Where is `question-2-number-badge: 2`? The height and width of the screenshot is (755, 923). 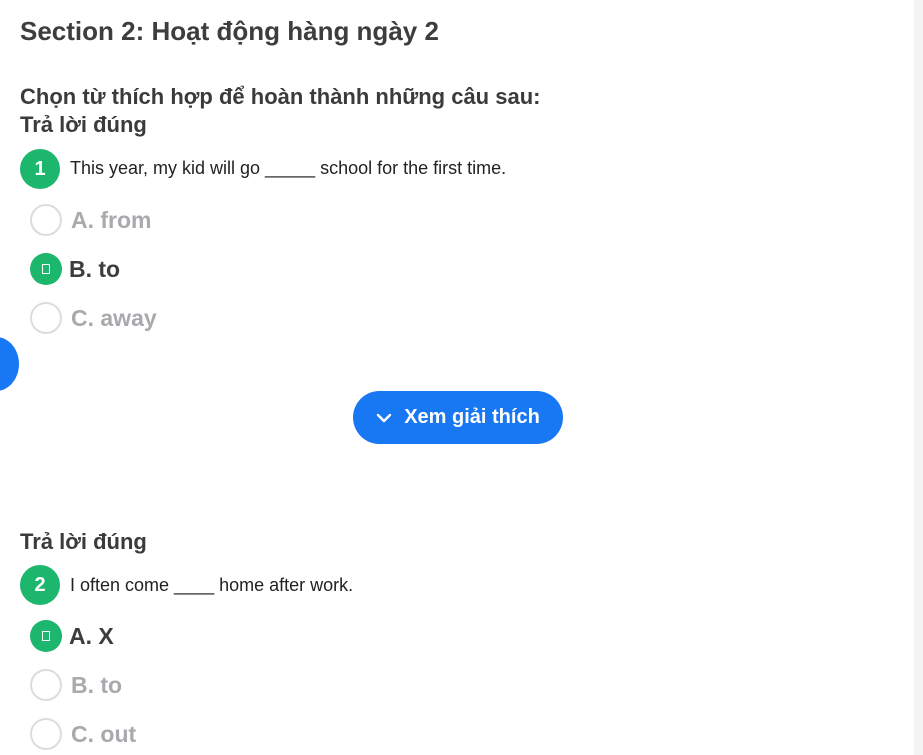
question-2-number-badge: 2 is located at coordinates (40, 585).